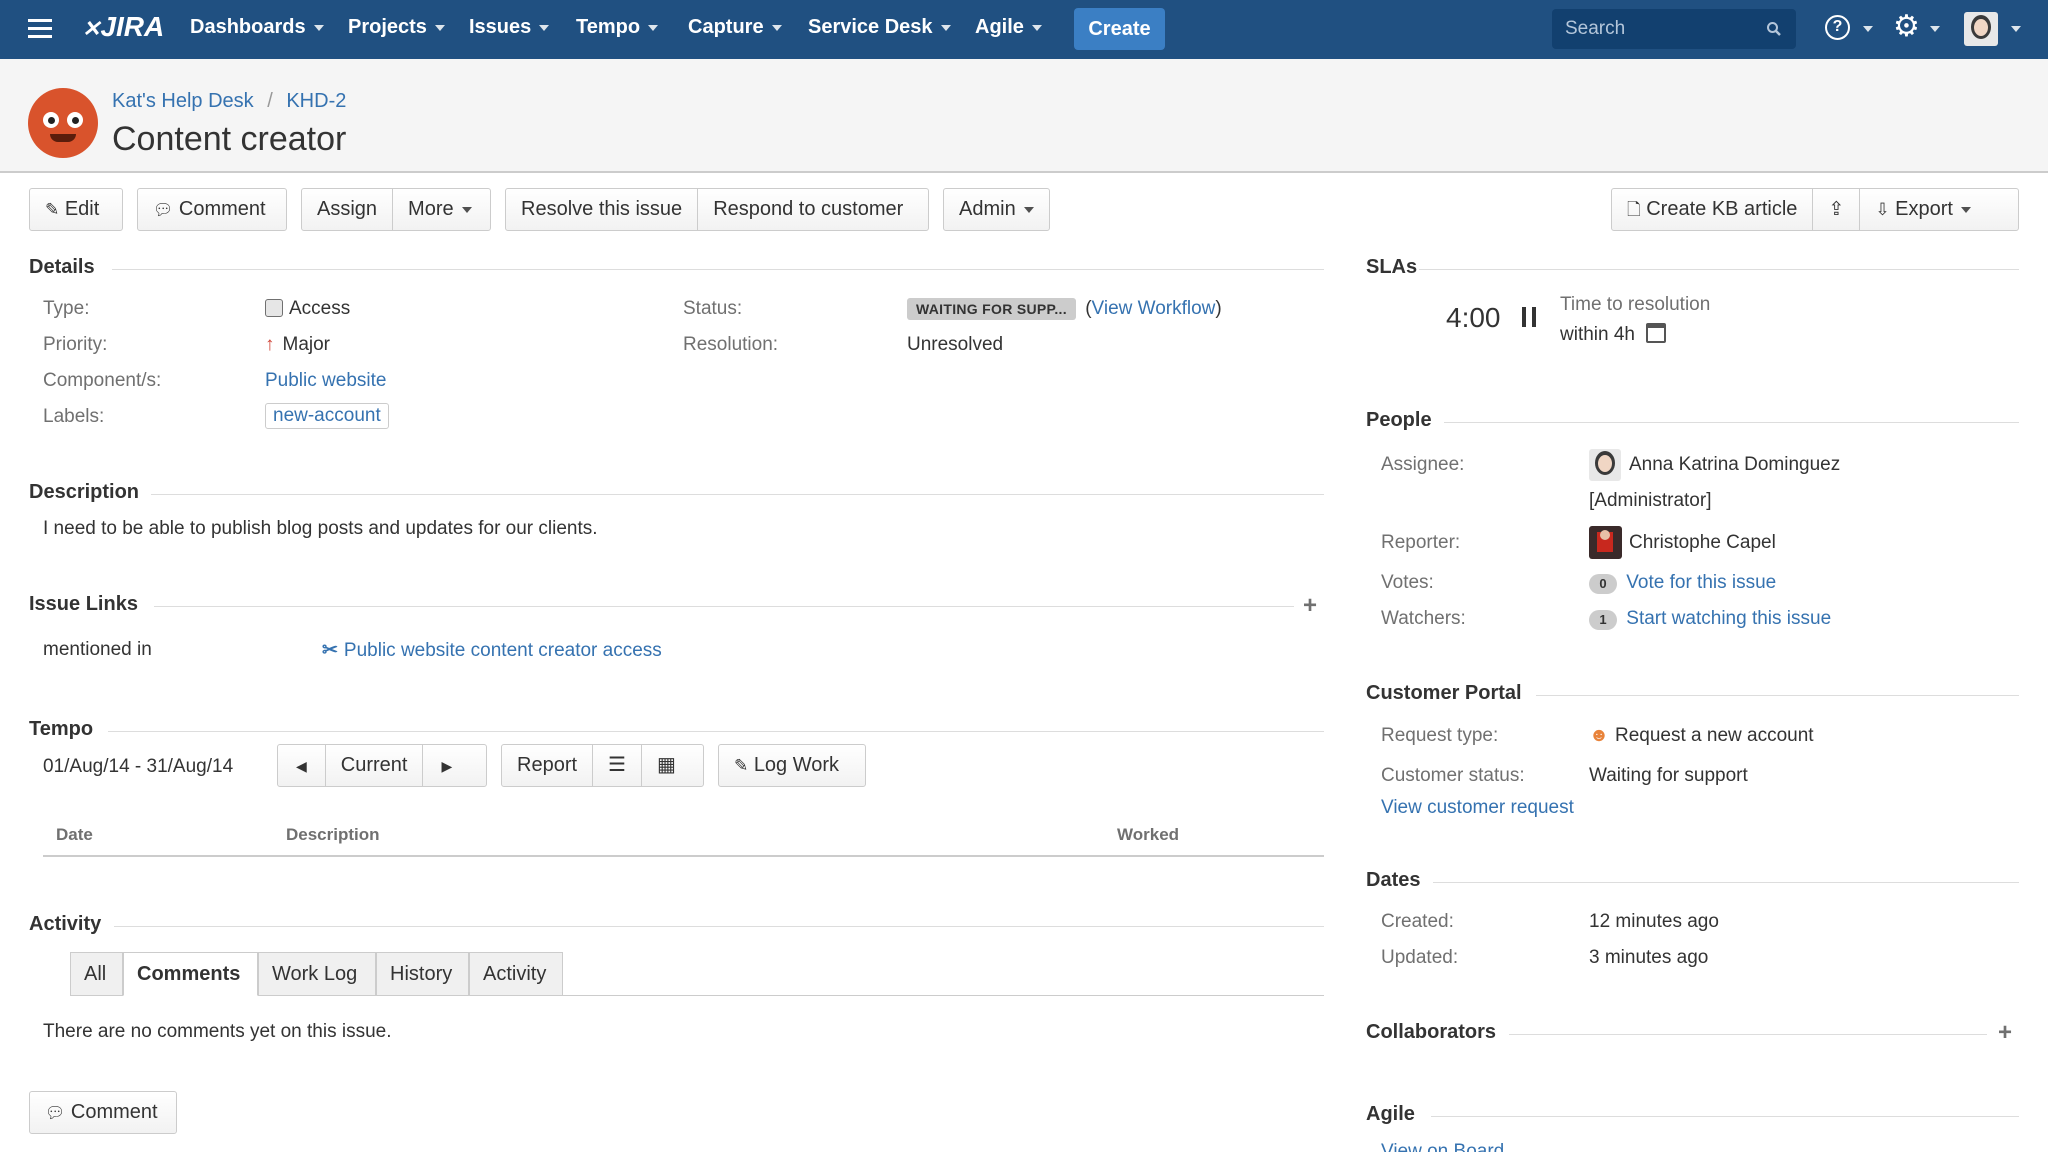 The width and height of the screenshot is (2048, 1152). I want to click on tab-history: History, so click(422, 974).